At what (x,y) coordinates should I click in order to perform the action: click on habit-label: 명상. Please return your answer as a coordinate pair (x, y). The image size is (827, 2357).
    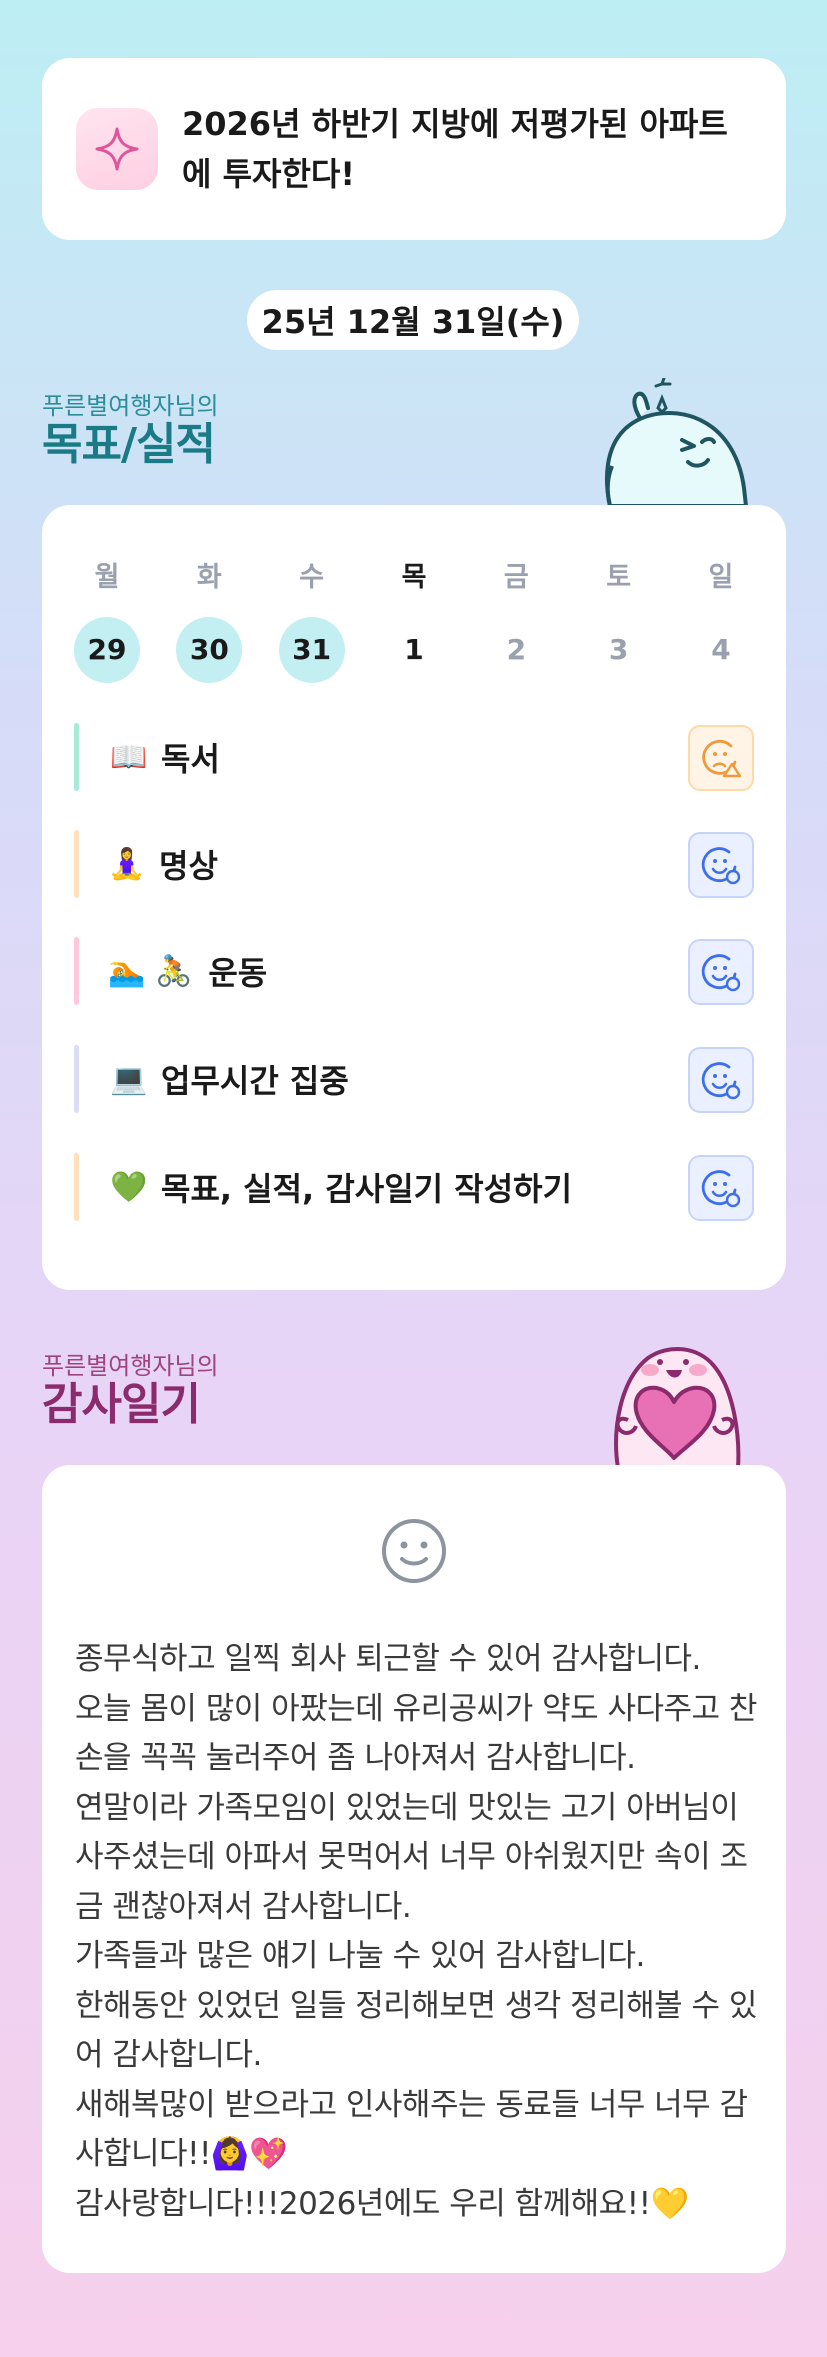
    Looking at the image, I should click on (188, 866).